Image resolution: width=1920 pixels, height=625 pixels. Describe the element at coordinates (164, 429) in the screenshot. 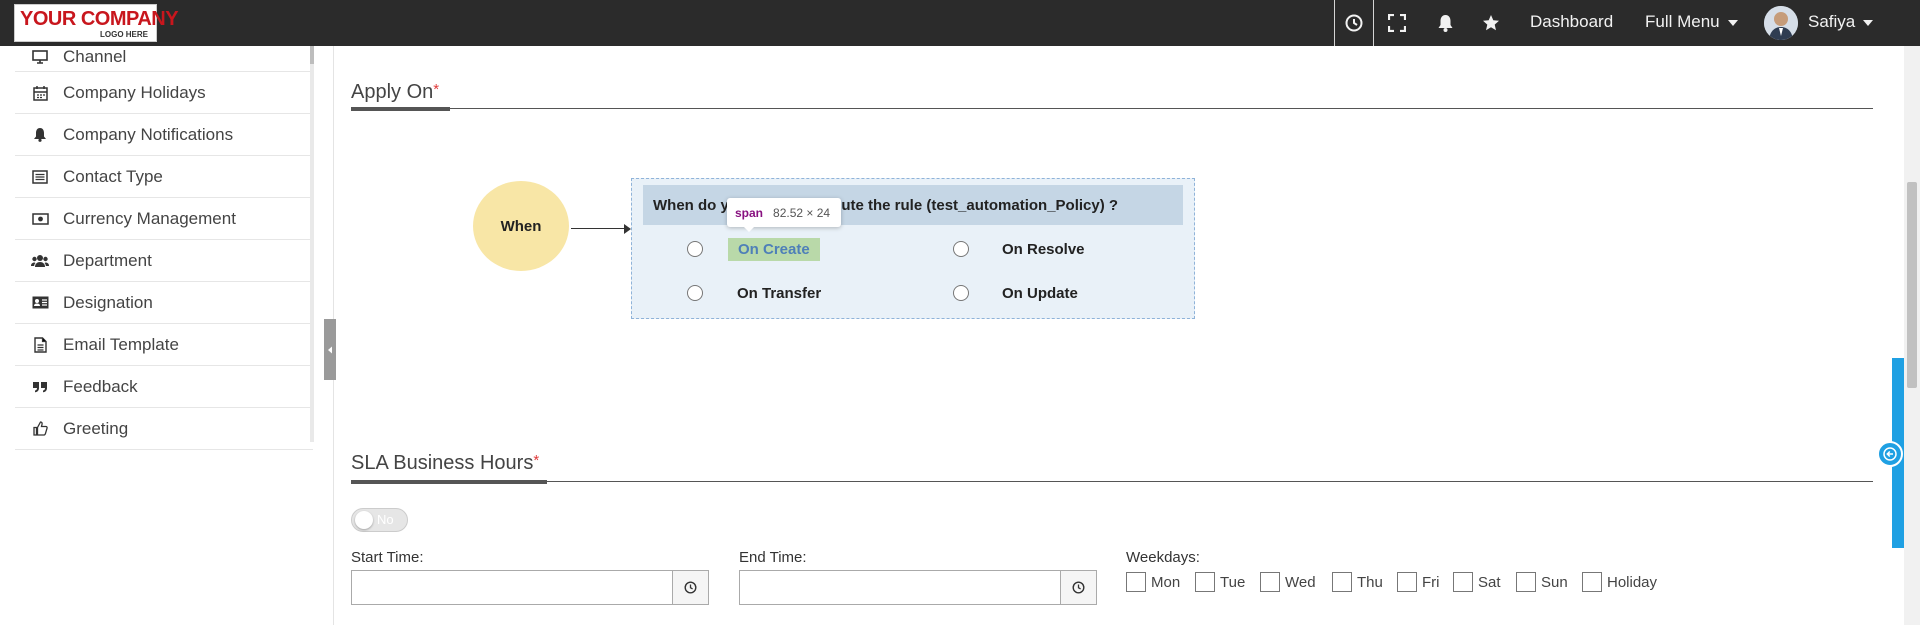

I see `sidebar-item-greeting: Greeting` at that location.